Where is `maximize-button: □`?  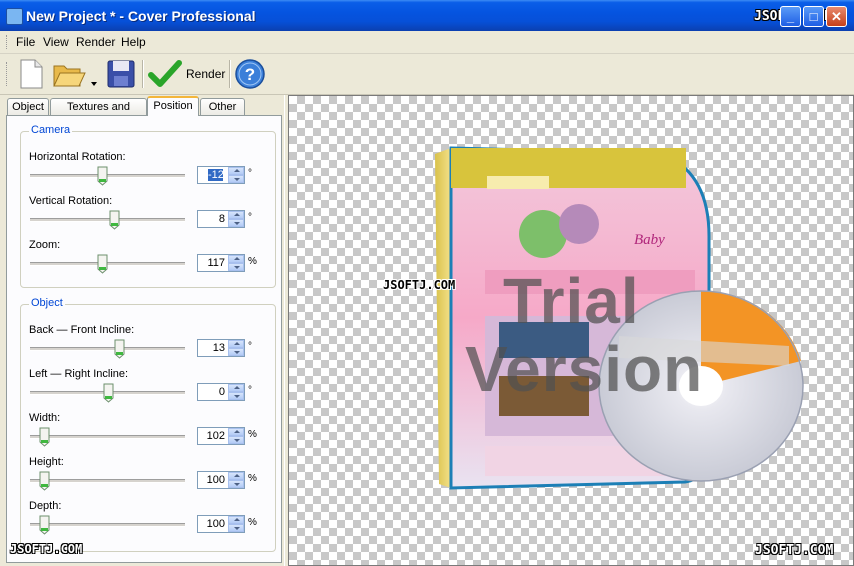 maximize-button: □ is located at coordinates (813, 16).